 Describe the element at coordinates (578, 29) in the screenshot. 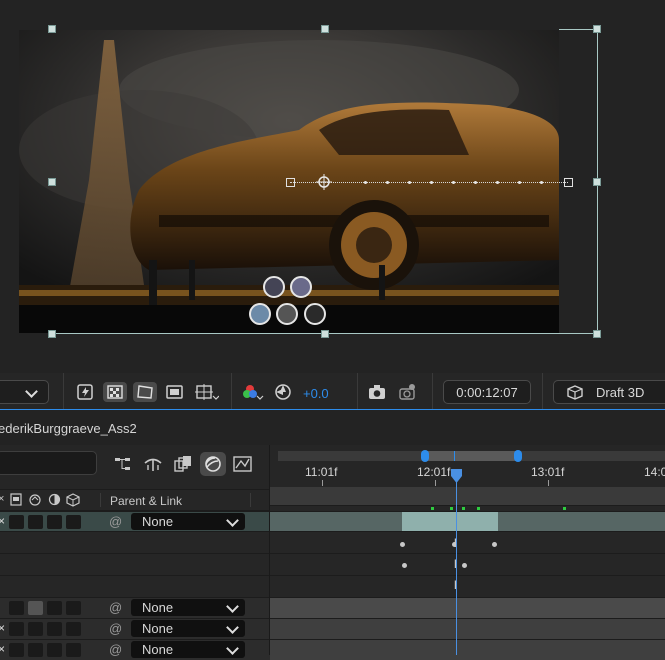

I see `layer-bounds-top` at that location.